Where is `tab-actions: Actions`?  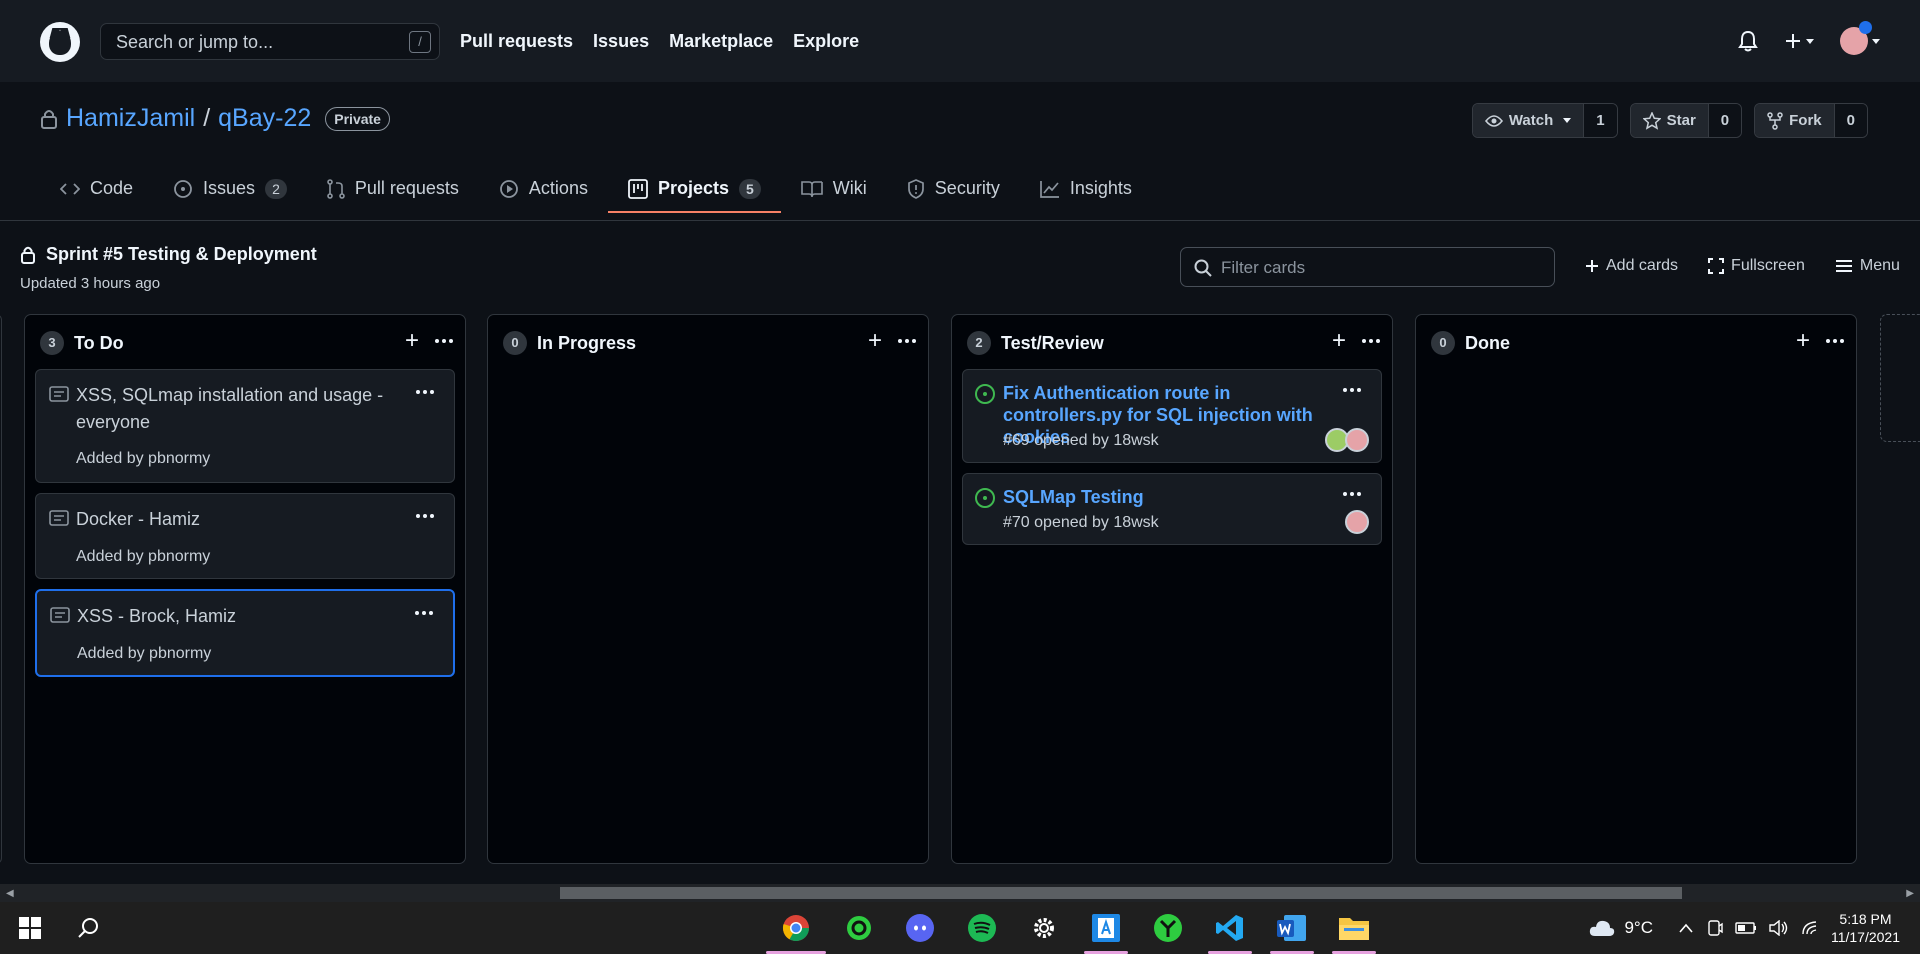 tab-actions: Actions is located at coordinates (543, 191).